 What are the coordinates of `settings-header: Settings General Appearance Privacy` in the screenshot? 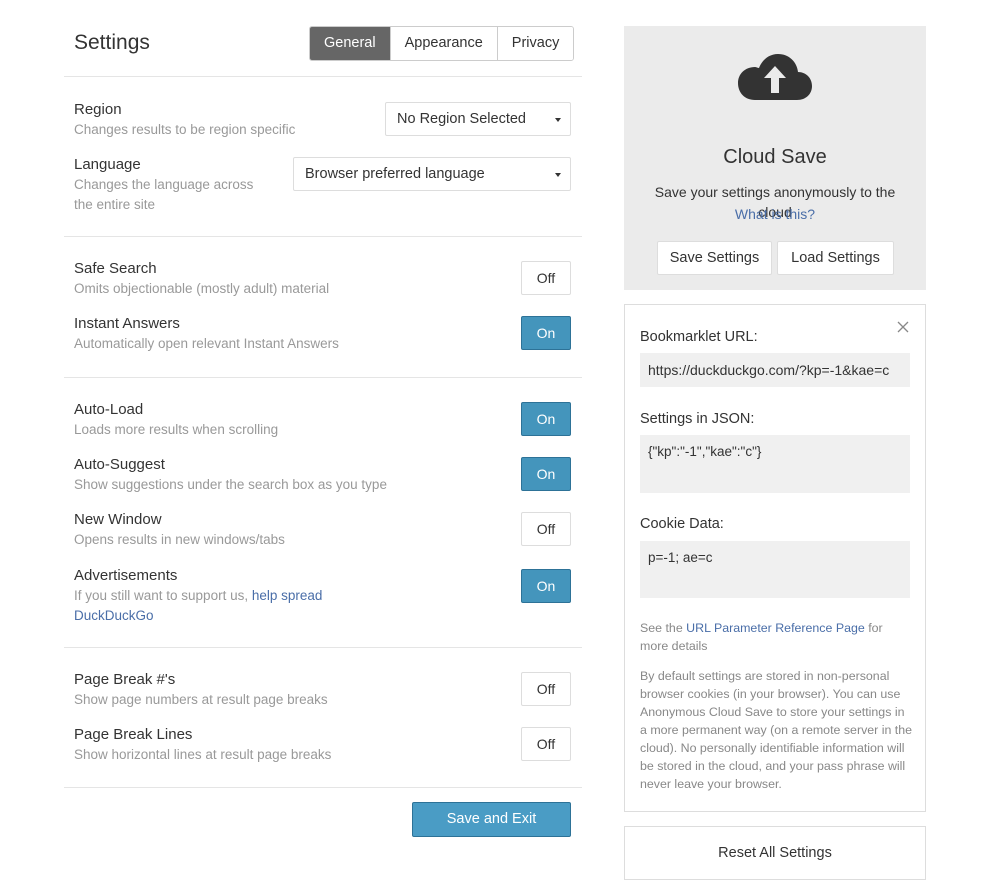 It's located at (323, 38).